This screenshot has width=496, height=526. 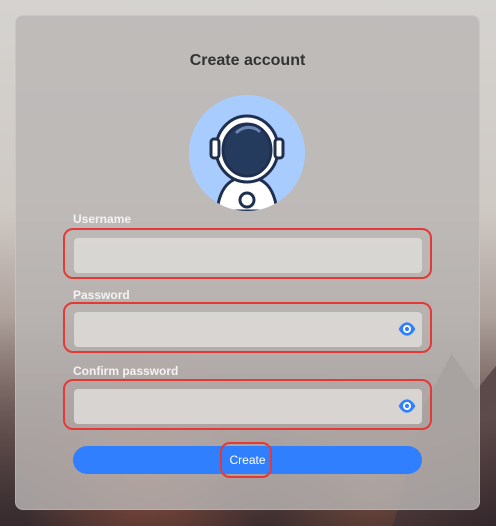 I want to click on astronaut-icon, so click(x=247, y=153).